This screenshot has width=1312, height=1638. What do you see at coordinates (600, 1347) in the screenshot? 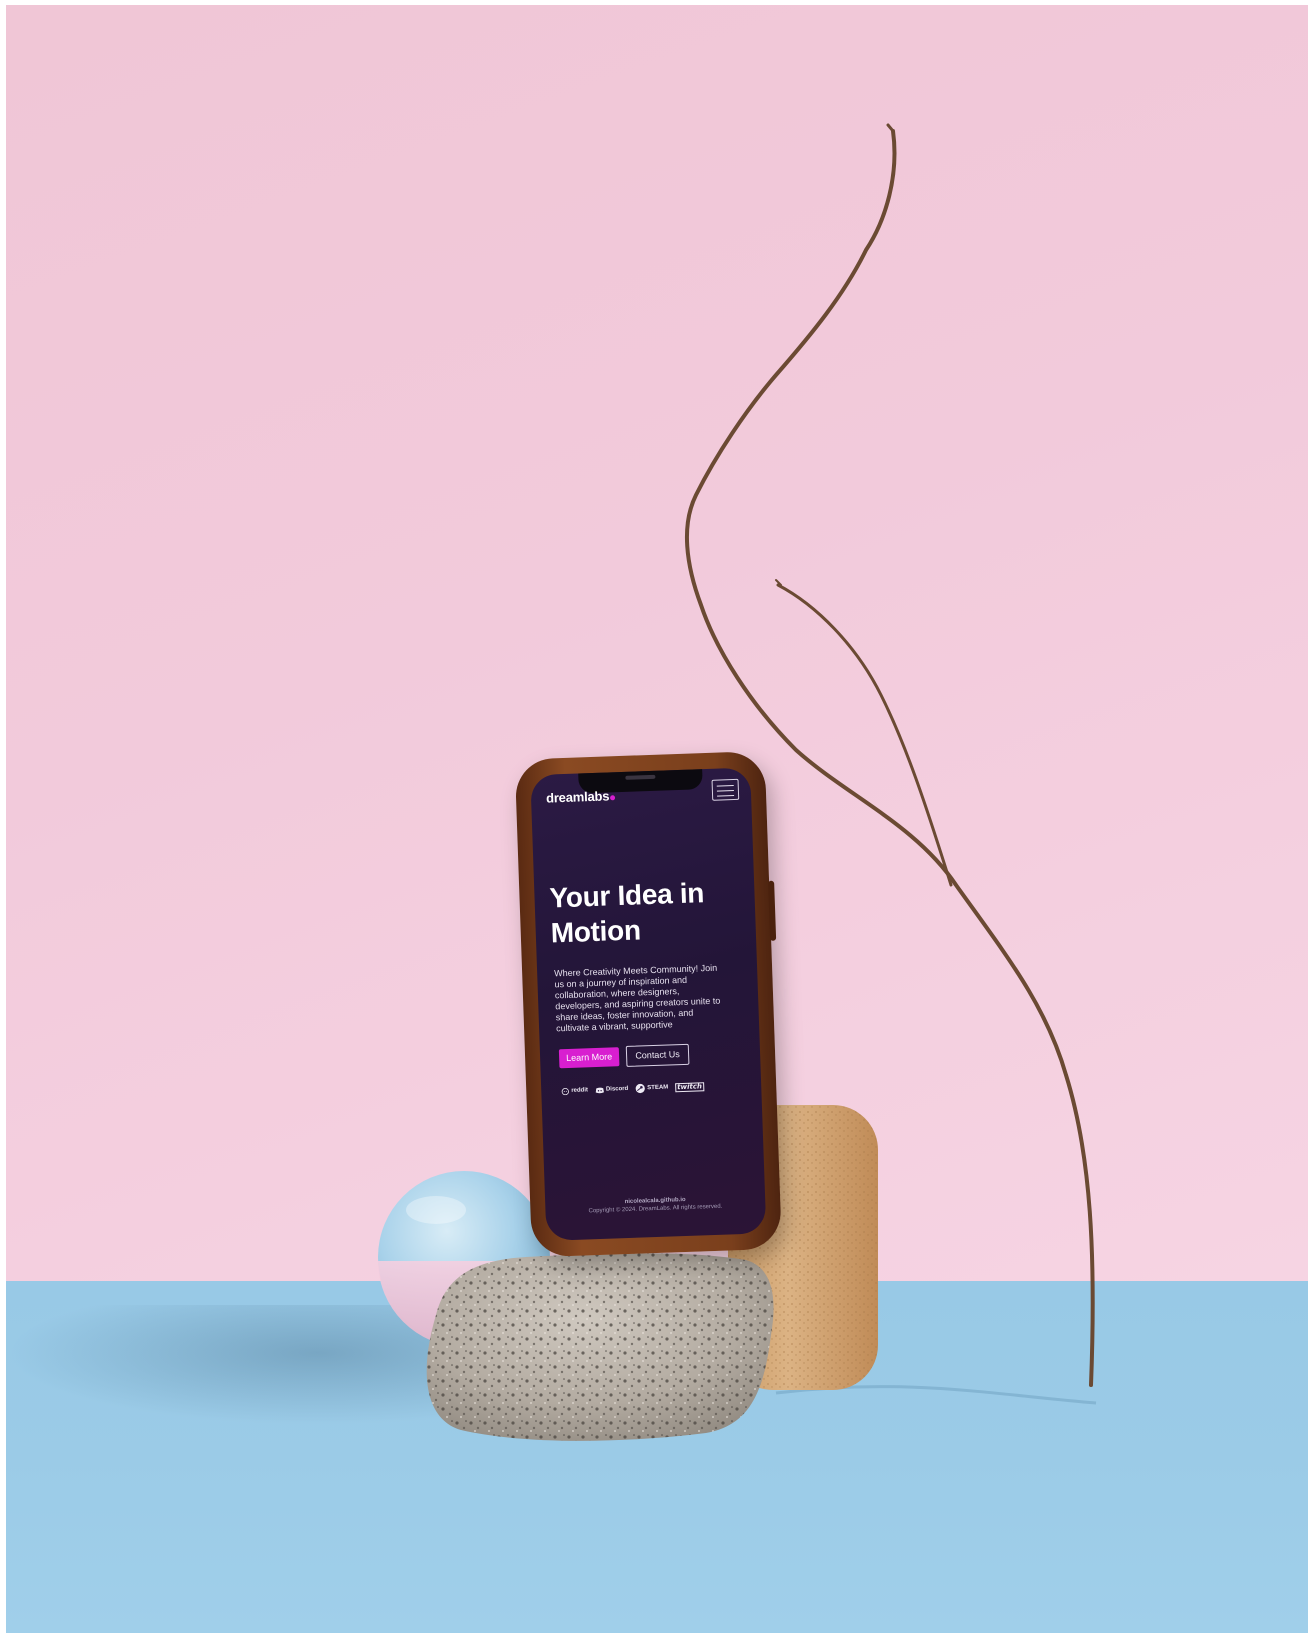
I see `granite-rock` at bounding box center [600, 1347].